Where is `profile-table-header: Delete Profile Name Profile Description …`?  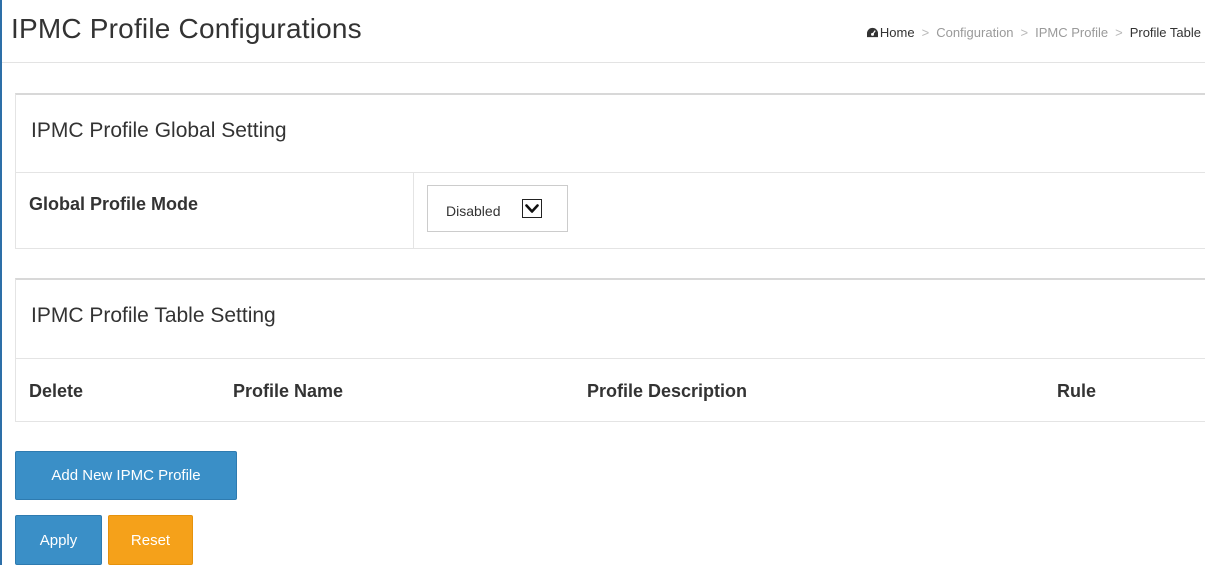 profile-table-header: Delete Profile Name Profile Description … is located at coordinates (610, 390).